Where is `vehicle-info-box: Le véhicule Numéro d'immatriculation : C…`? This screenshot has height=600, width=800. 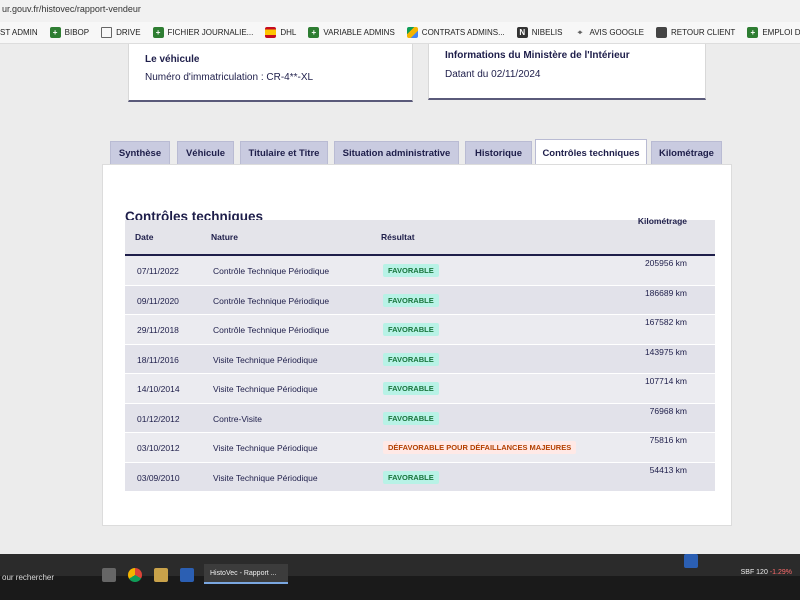
vehicle-info-box: Le véhicule Numéro d'immatriculation : C… is located at coordinates (270, 73).